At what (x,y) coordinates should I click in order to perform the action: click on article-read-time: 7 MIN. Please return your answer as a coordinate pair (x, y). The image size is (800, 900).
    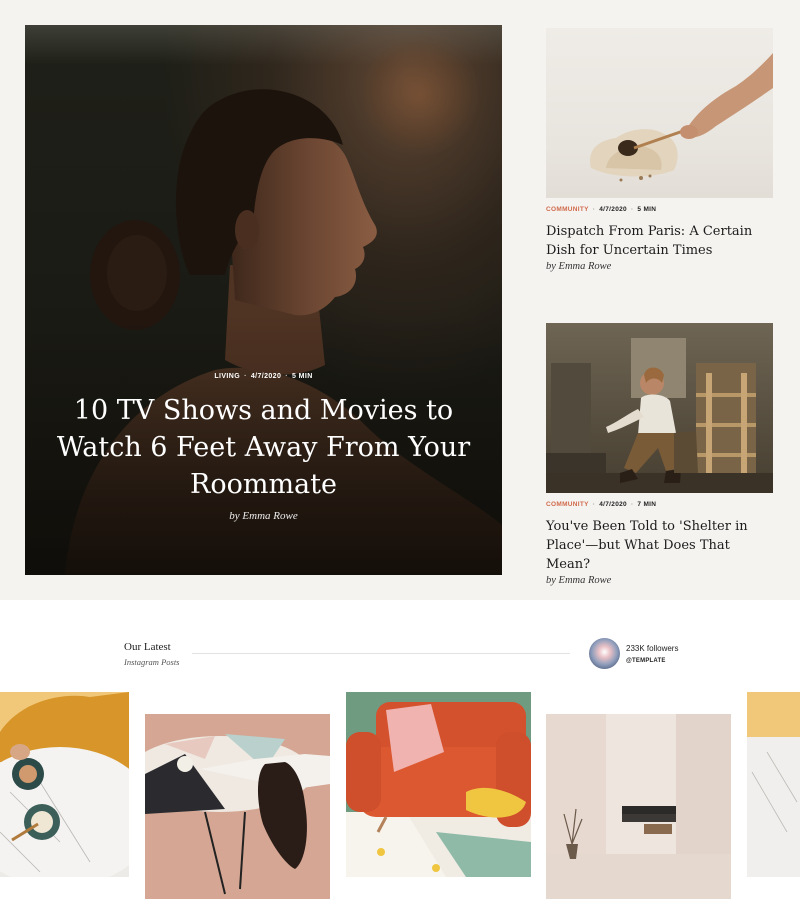
    Looking at the image, I should click on (647, 504).